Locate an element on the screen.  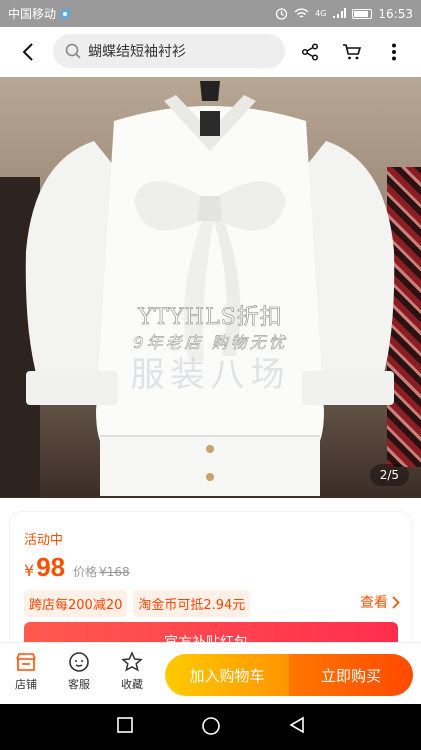
carrier: 中国移动 is located at coordinates (39, 13).